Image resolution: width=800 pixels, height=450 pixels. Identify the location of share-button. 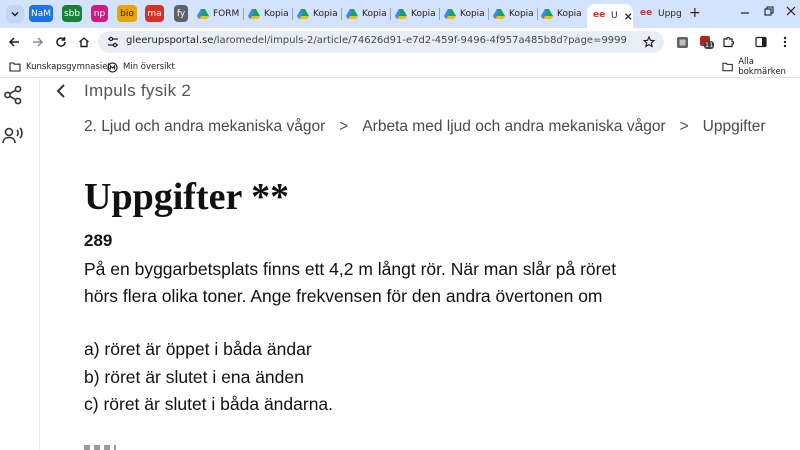
(13, 95).